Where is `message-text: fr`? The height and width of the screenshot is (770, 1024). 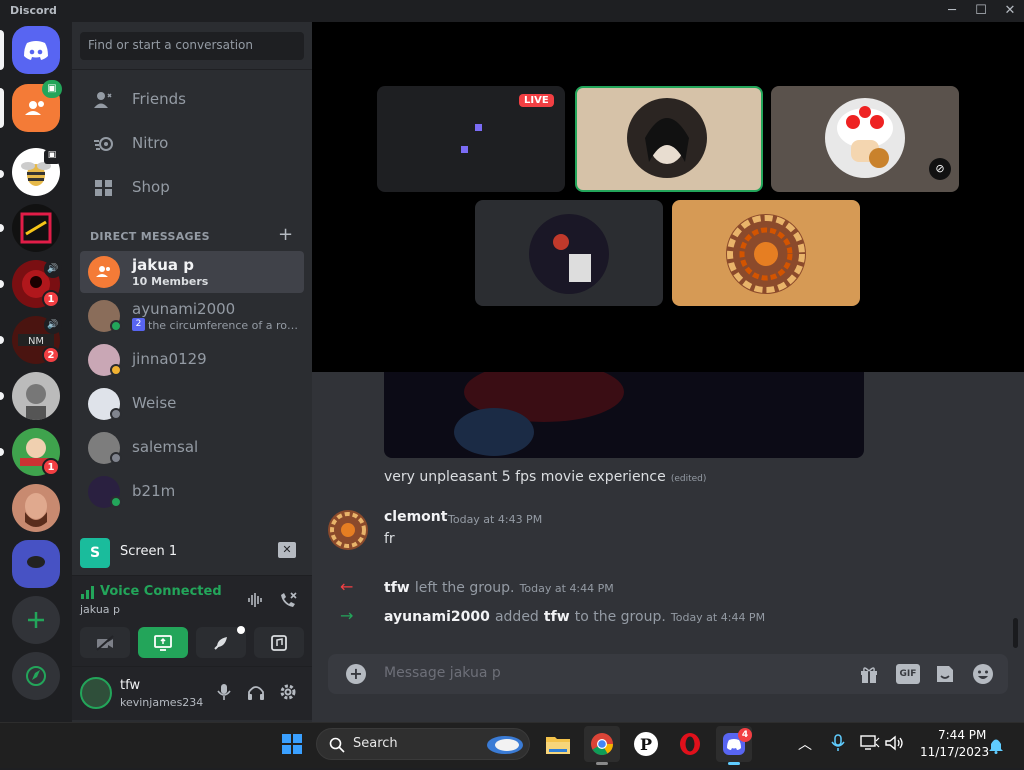 message-text: fr is located at coordinates (389, 539).